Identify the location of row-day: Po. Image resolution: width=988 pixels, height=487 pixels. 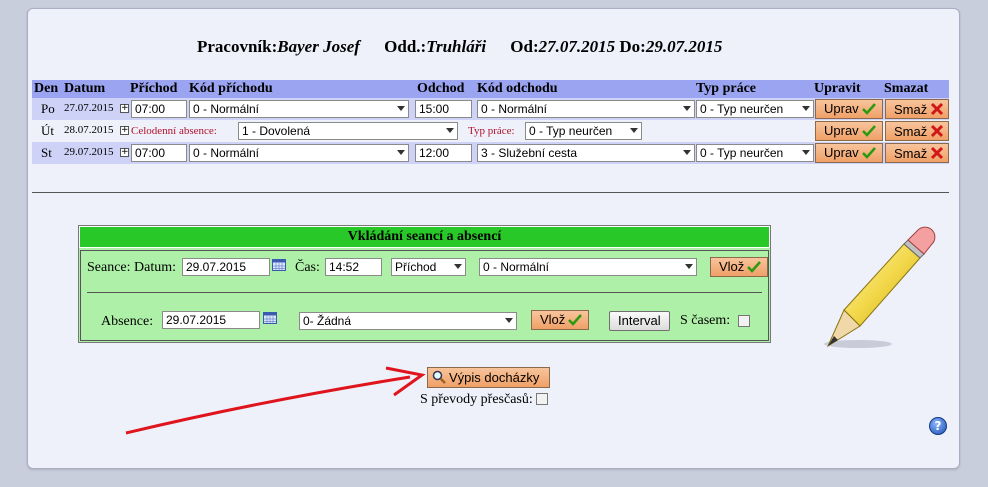
(48, 108).